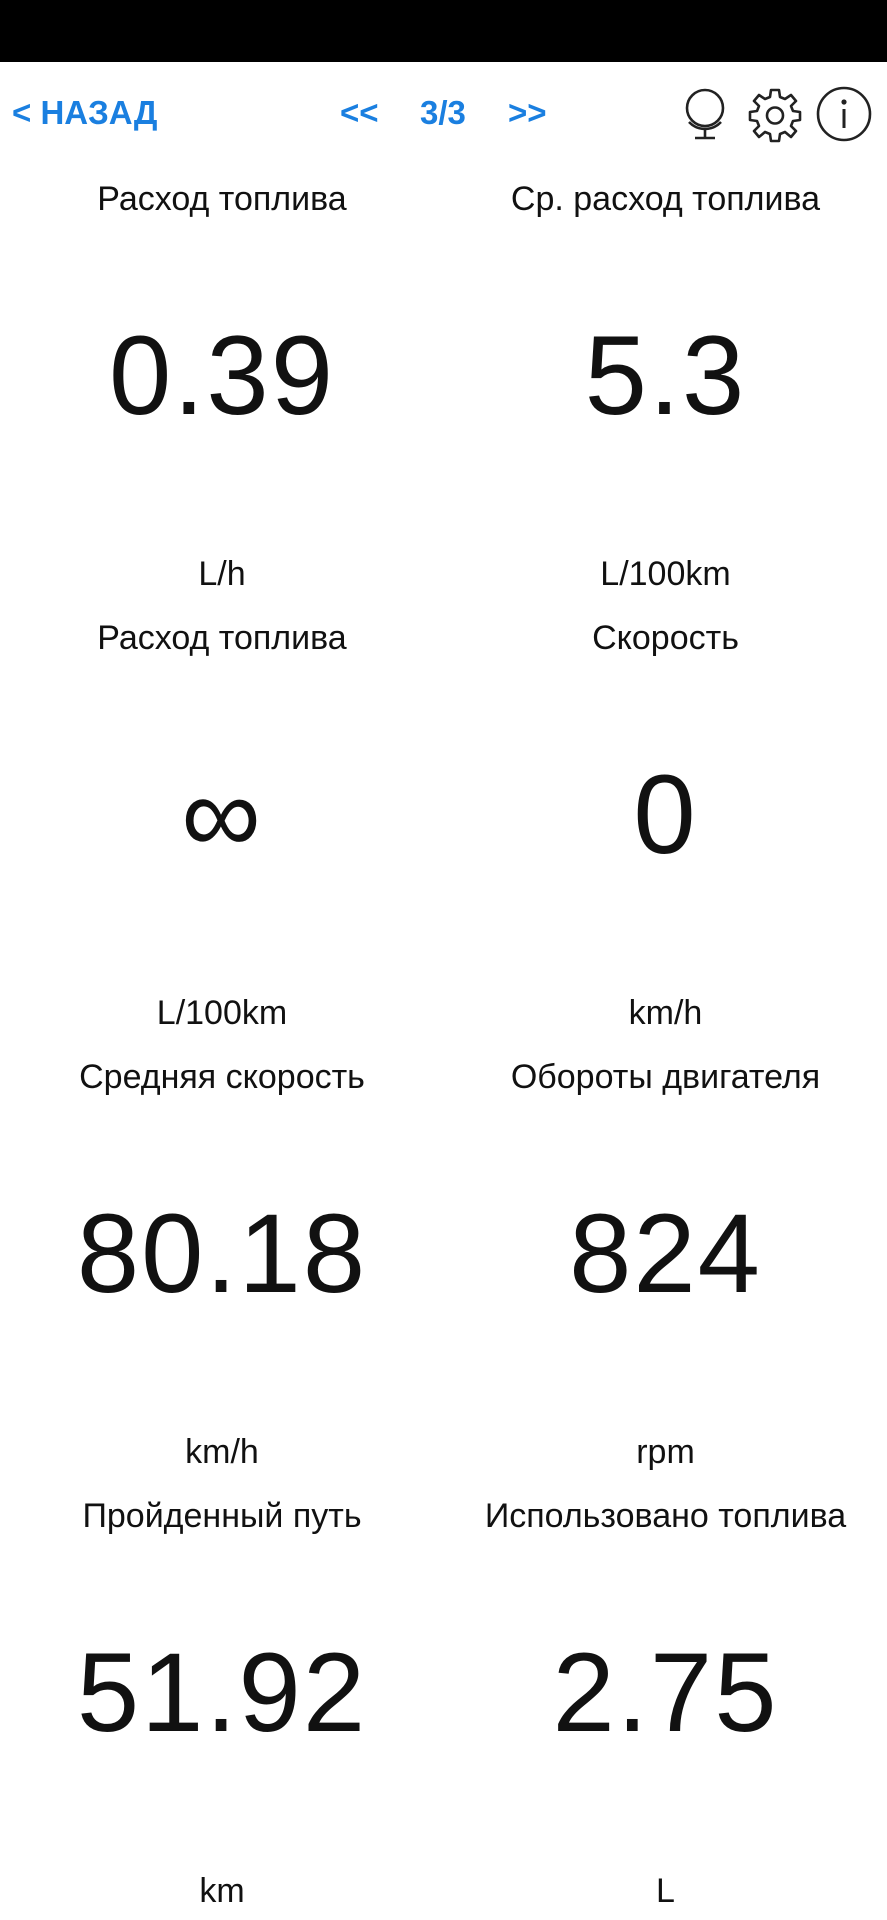 The height and width of the screenshot is (1920, 887). I want to click on metric-value: 824, so click(665, 1253).